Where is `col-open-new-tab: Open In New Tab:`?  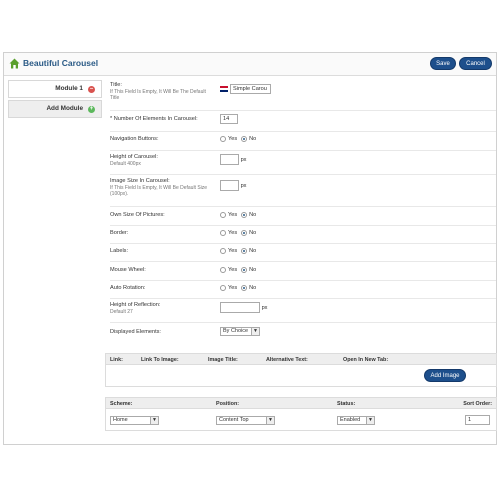
col-open-new-tab: Open In New Tab: is located at coordinates (366, 360).